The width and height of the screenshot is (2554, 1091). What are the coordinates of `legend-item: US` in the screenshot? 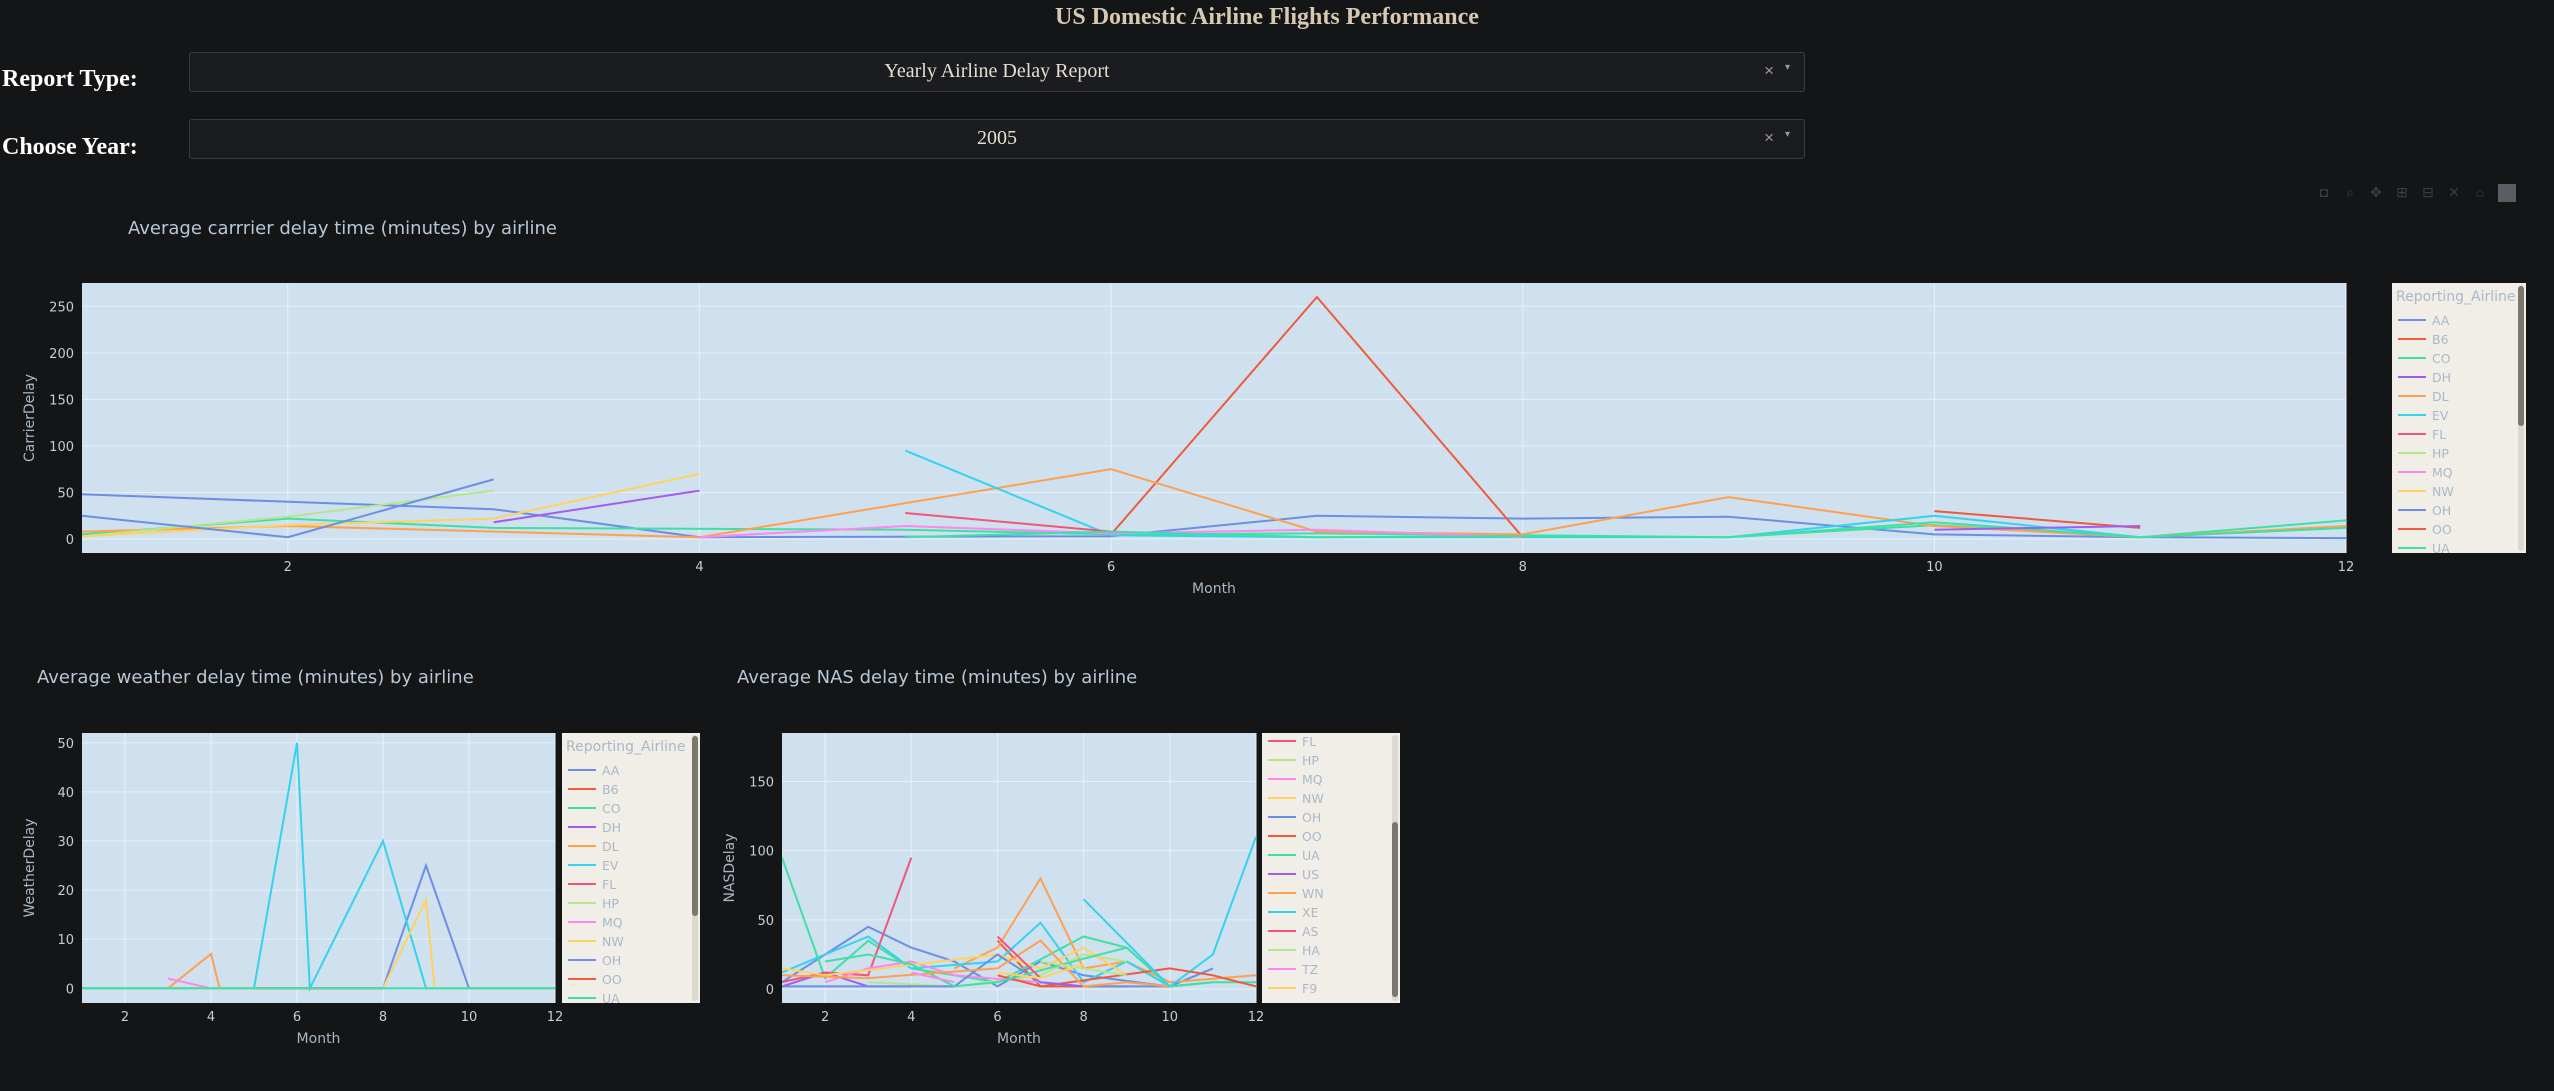 It's located at (1310, 874).